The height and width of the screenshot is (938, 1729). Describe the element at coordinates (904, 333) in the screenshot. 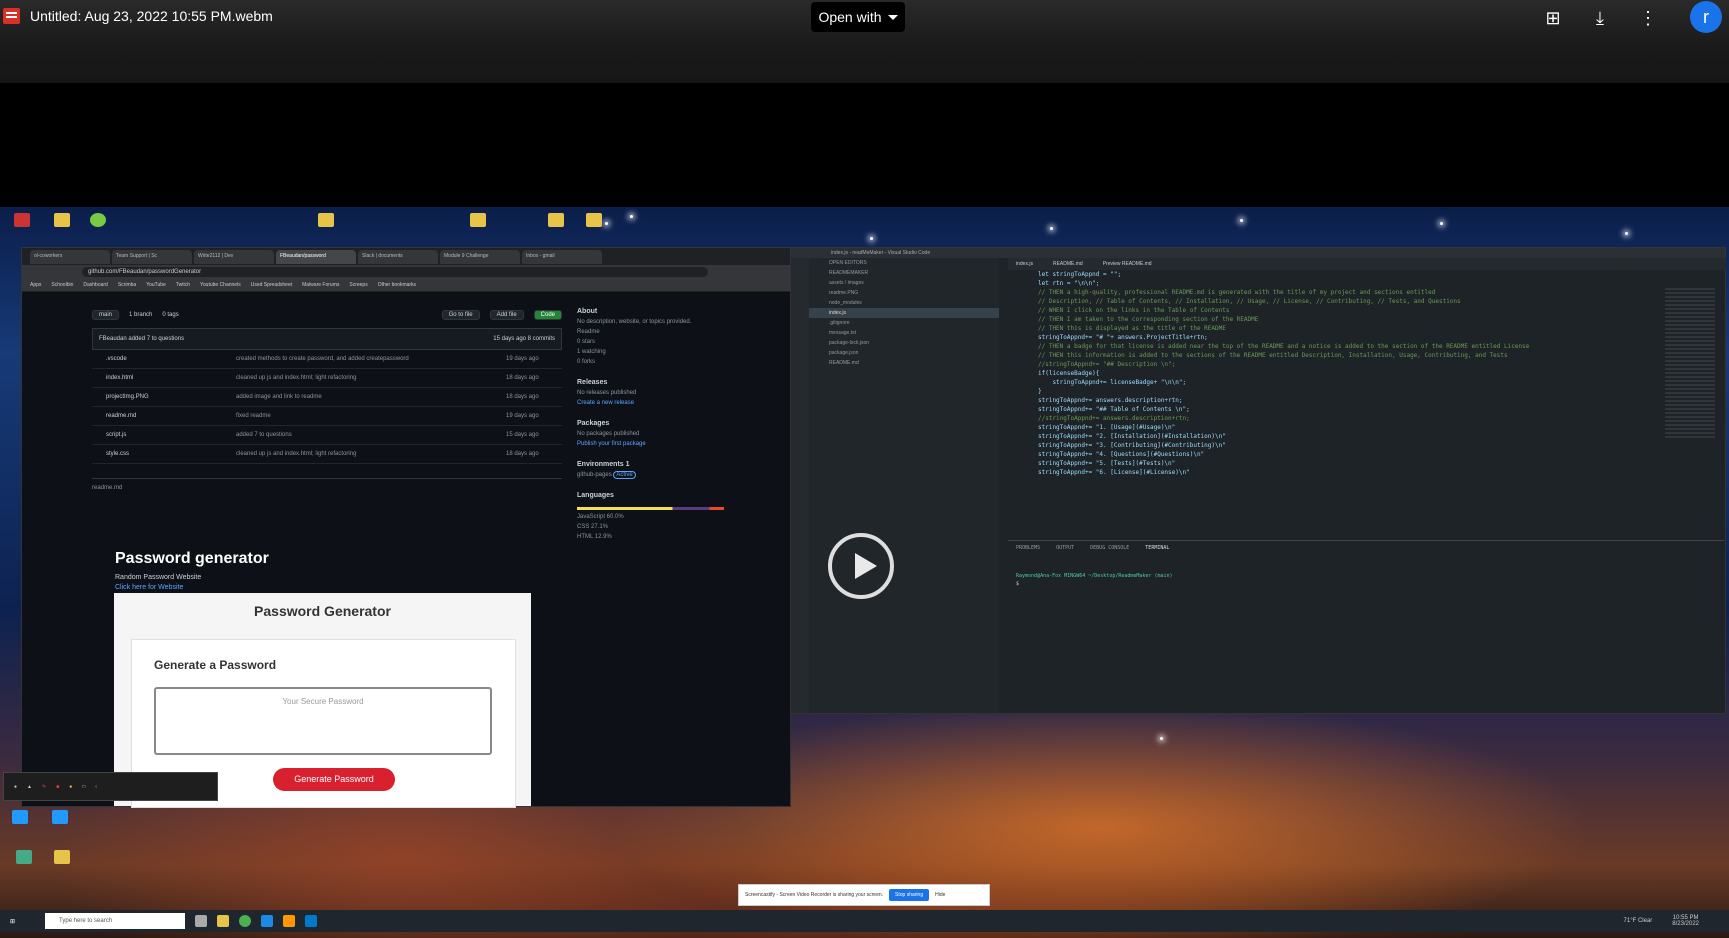

I see `explorer-item: message.txt` at that location.